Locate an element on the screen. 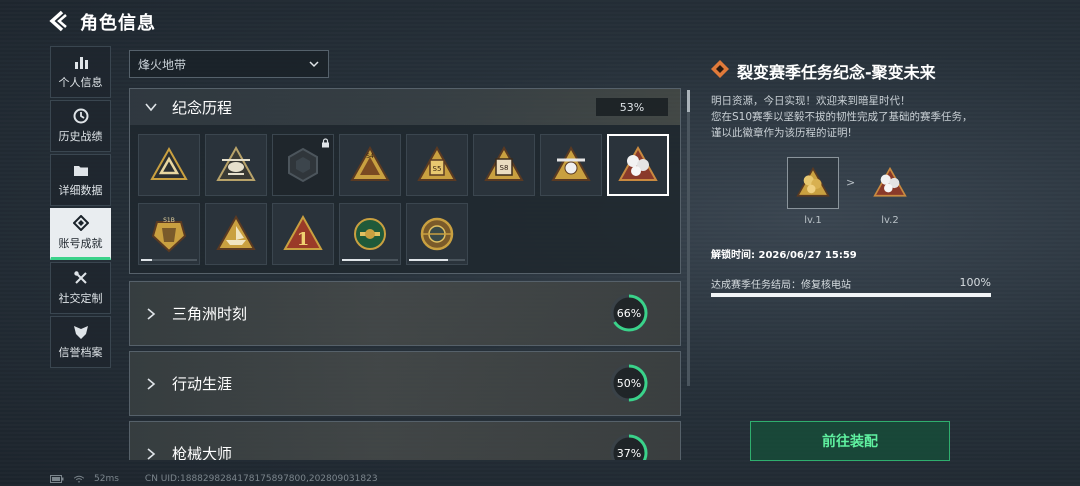 The height and width of the screenshot is (486, 1080). mode-dropdown: 烽火地带 is located at coordinates (229, 64).